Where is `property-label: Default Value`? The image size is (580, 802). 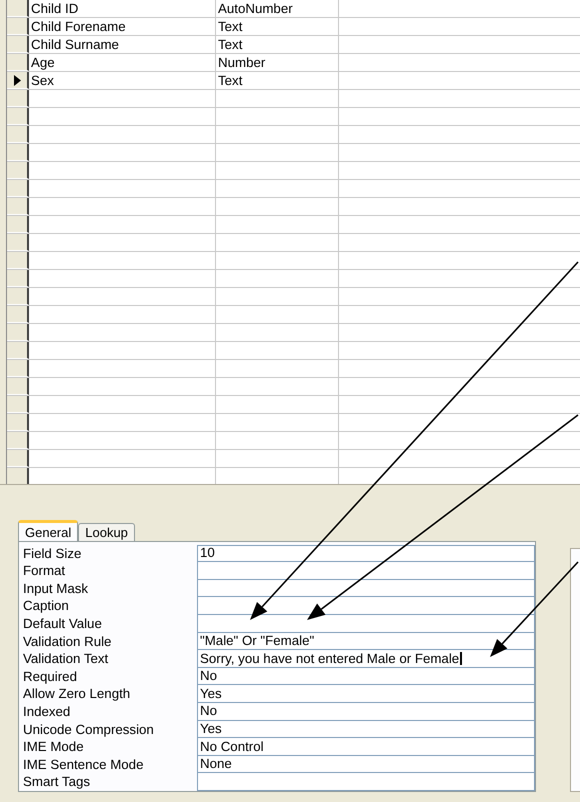
property-label: Default Value is located at coordinates (62, 624).